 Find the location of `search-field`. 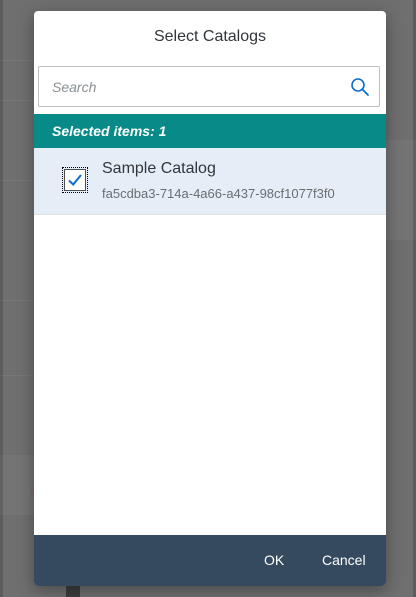

search-field is located at coordinates (209, 86).